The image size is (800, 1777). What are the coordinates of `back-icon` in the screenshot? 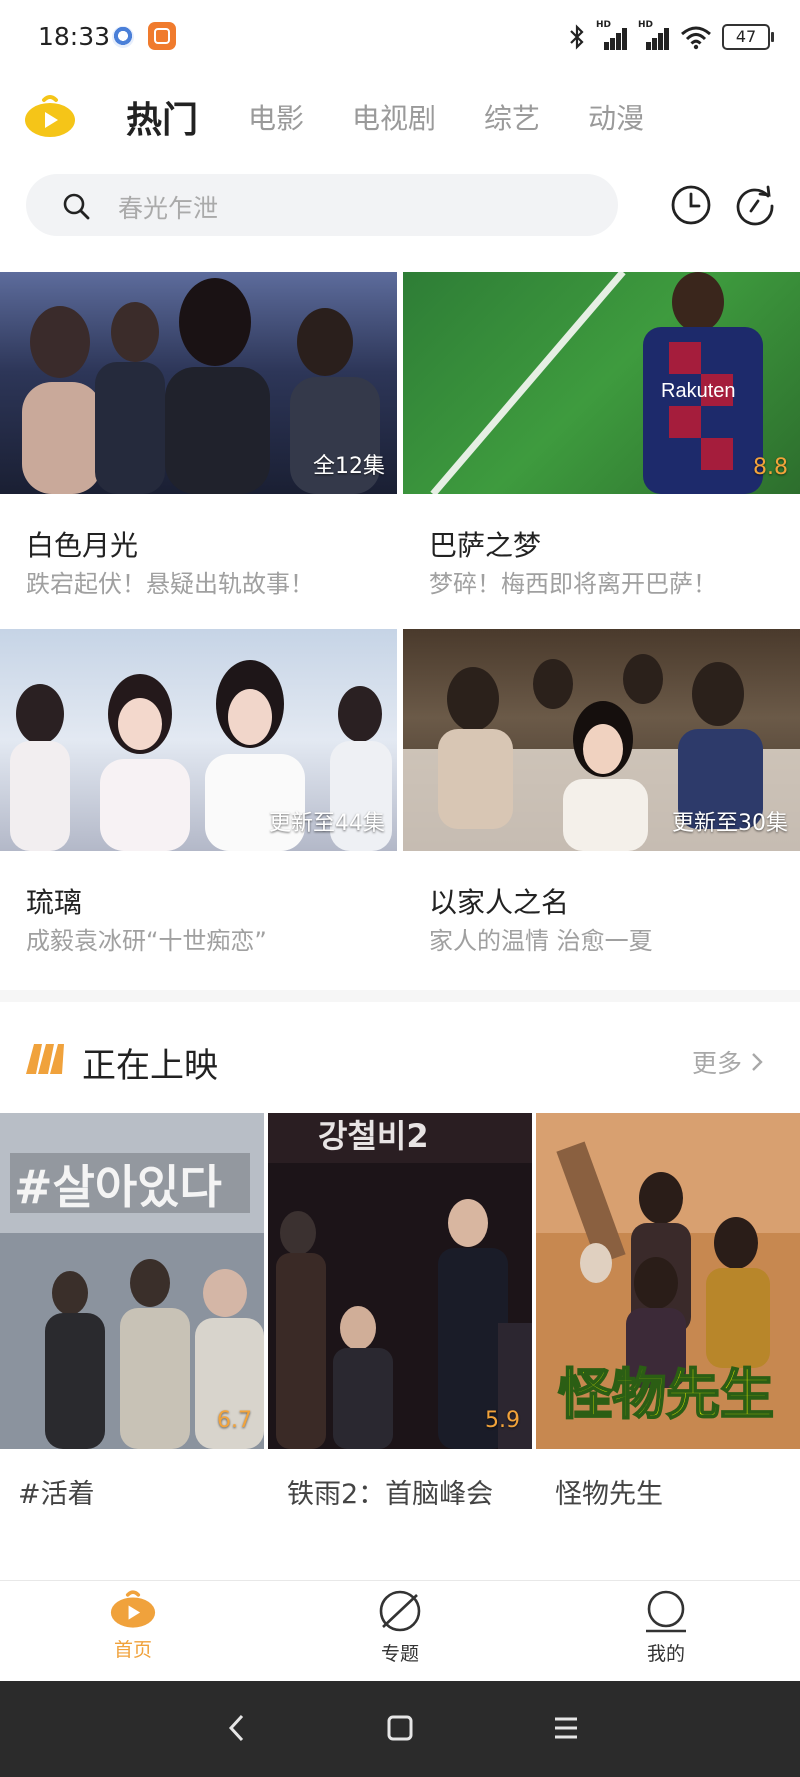 It's located at (237, 1728).